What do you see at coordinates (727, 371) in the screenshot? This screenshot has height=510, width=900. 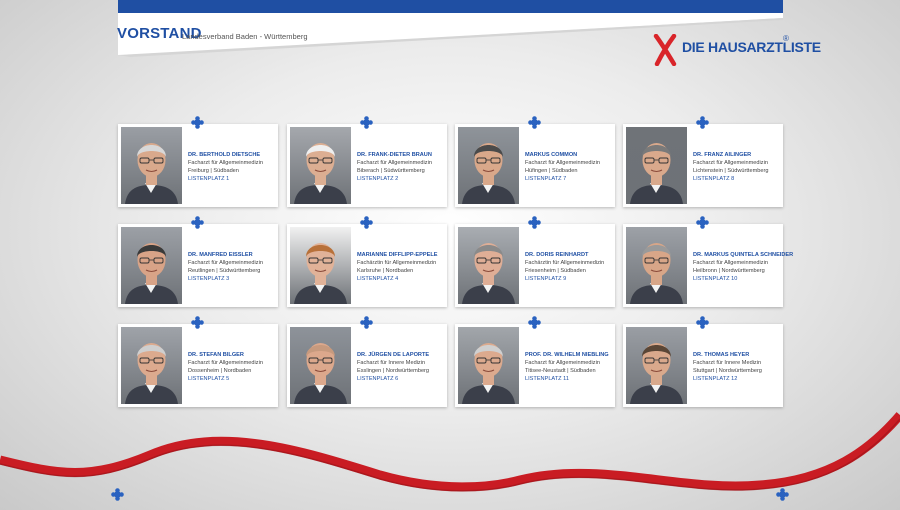 I see `member-location: Stuttgart | Nordwürttemberg` at bounding box center [727, 371].